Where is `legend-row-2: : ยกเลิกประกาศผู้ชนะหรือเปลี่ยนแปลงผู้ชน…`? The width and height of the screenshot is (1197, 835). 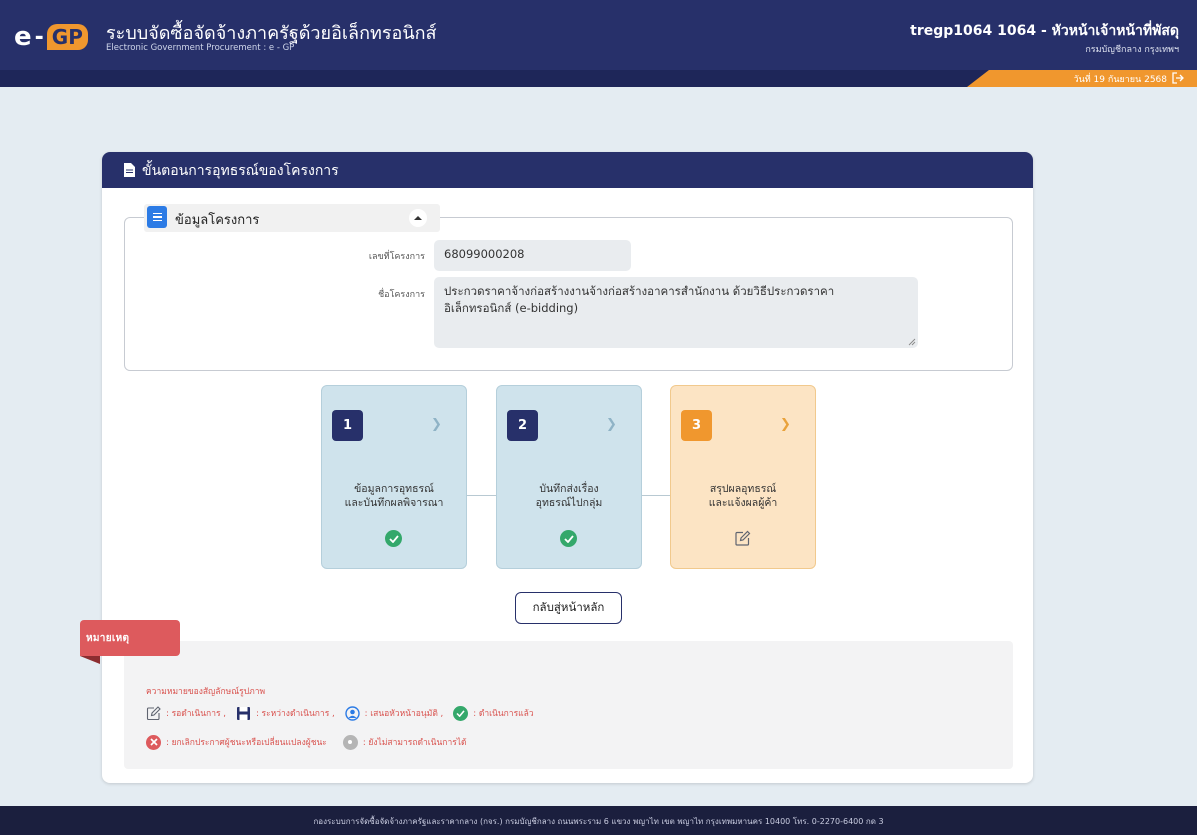 legend-row-2: : ยกเลิกประกาศผู้ชนะหรือเปลี่ยนแปลงผู้ชน… is located at coordinates (306, 742).